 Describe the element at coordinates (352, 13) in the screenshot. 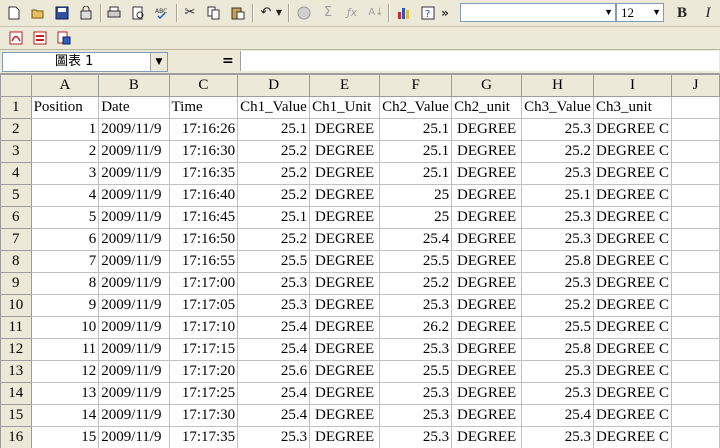

I see `function-icon: ƒx` at that location.